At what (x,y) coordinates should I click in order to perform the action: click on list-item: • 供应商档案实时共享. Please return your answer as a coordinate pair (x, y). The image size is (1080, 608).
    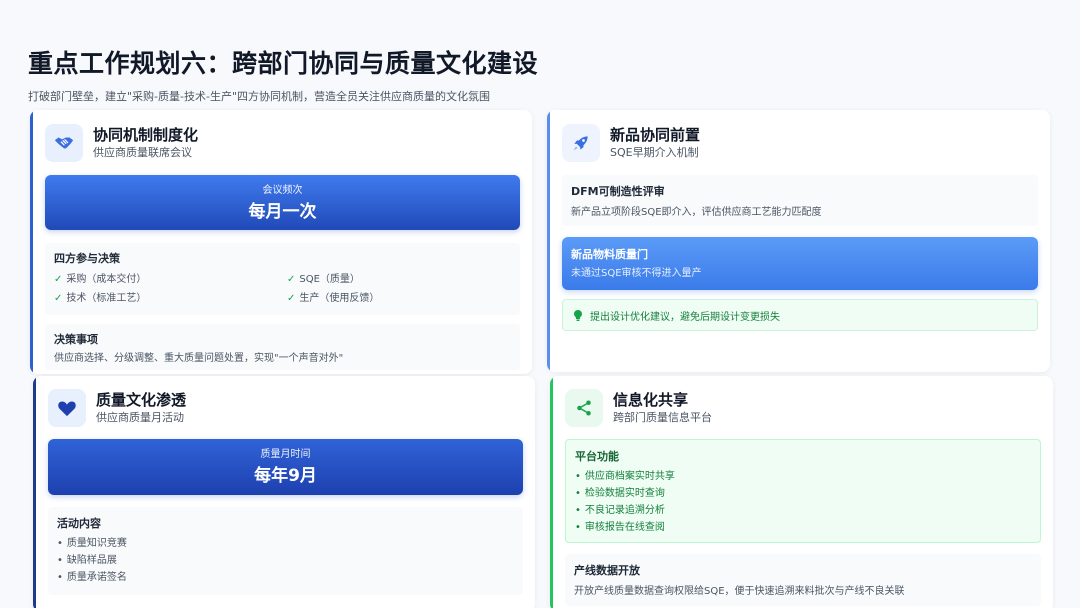
    Looking at the image, I should click on (625, 476).